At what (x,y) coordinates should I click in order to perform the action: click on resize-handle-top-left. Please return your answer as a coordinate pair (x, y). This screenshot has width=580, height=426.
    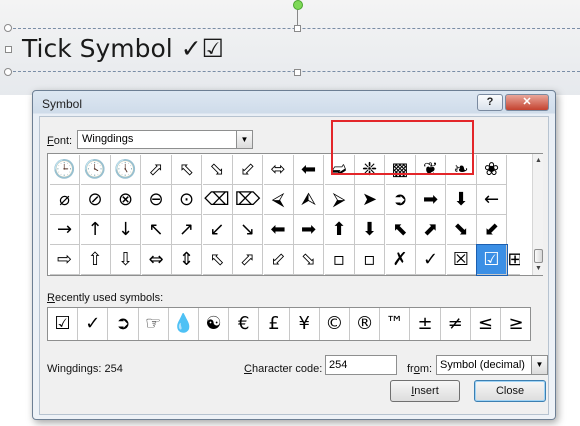
    Looking at the image, I should click on (8, 28).